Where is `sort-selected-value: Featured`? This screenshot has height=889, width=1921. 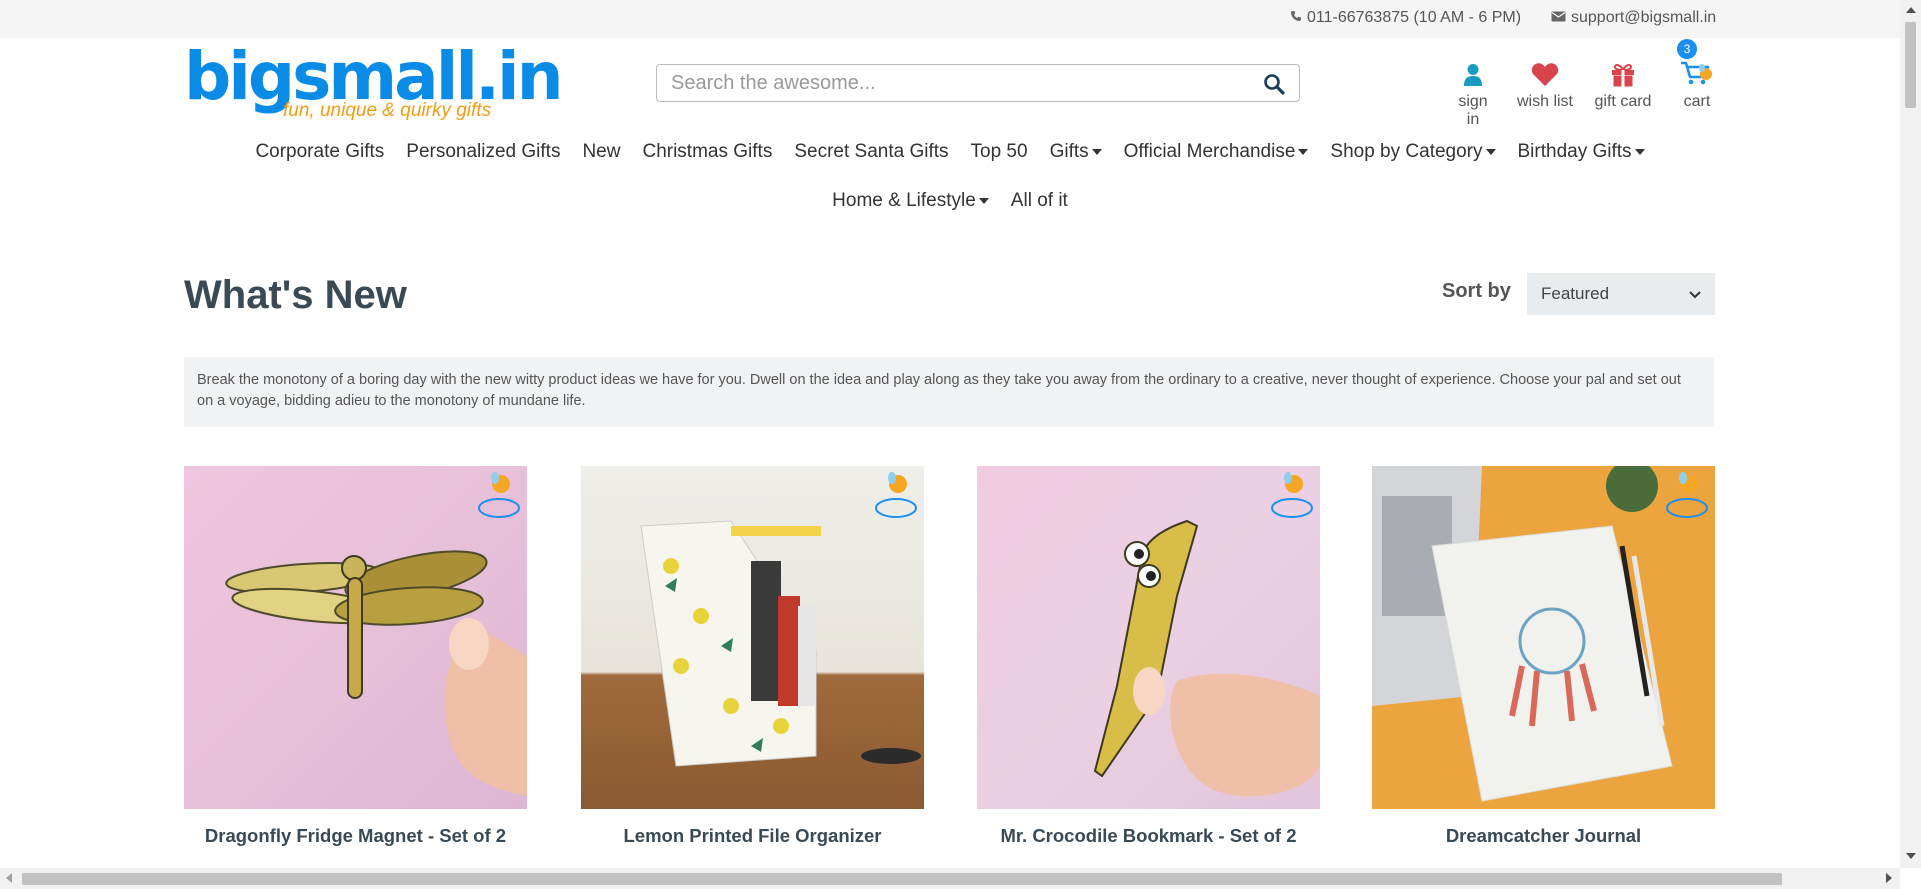 sort-selected-value: Featured is located at coordinates (1575, 293).